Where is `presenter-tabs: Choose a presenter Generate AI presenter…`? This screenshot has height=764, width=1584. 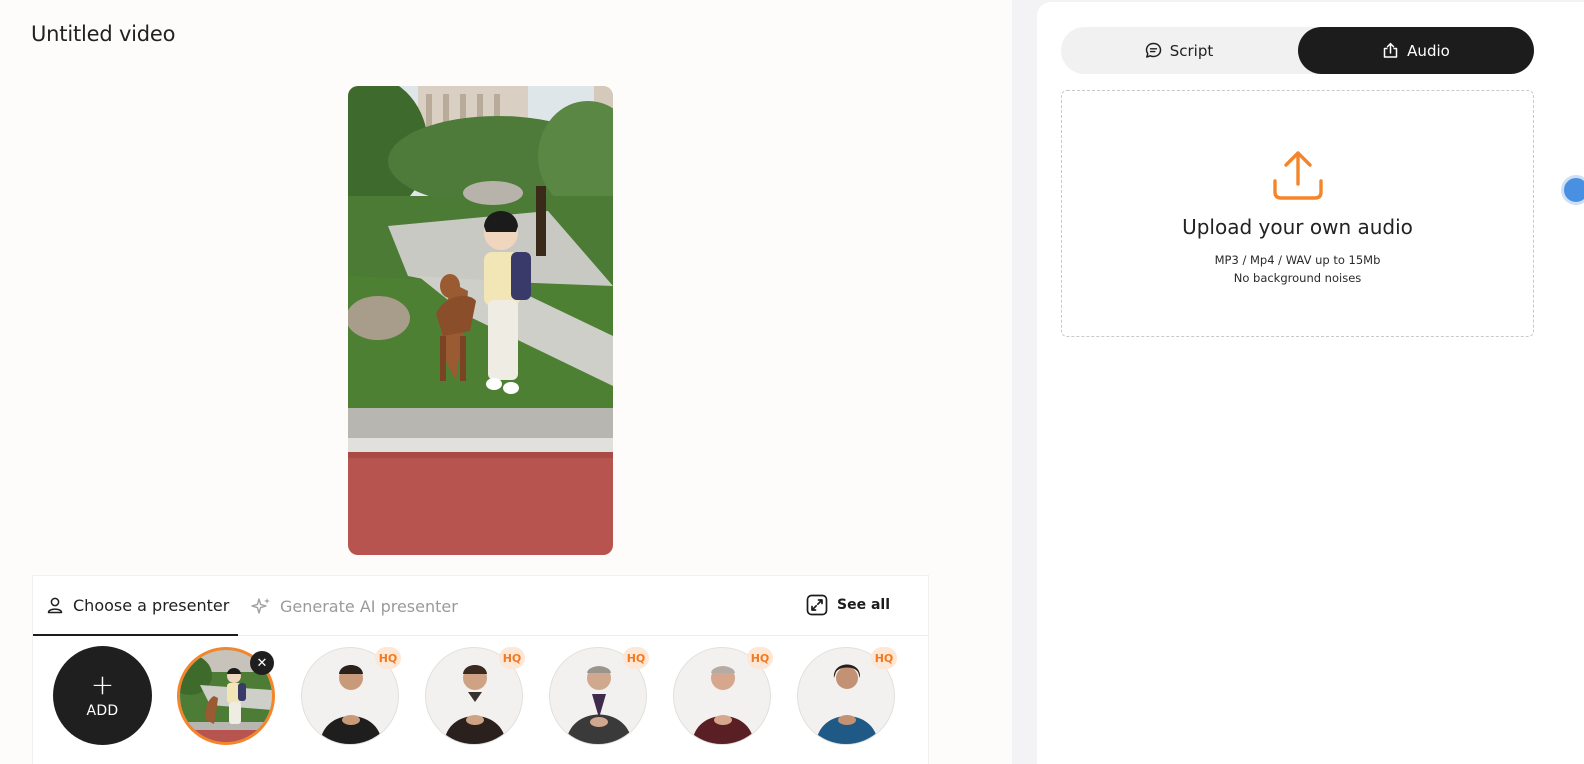 presenter-tabs: Choose a presenter Generate AI presenter… is located at coordinates (480, 606).